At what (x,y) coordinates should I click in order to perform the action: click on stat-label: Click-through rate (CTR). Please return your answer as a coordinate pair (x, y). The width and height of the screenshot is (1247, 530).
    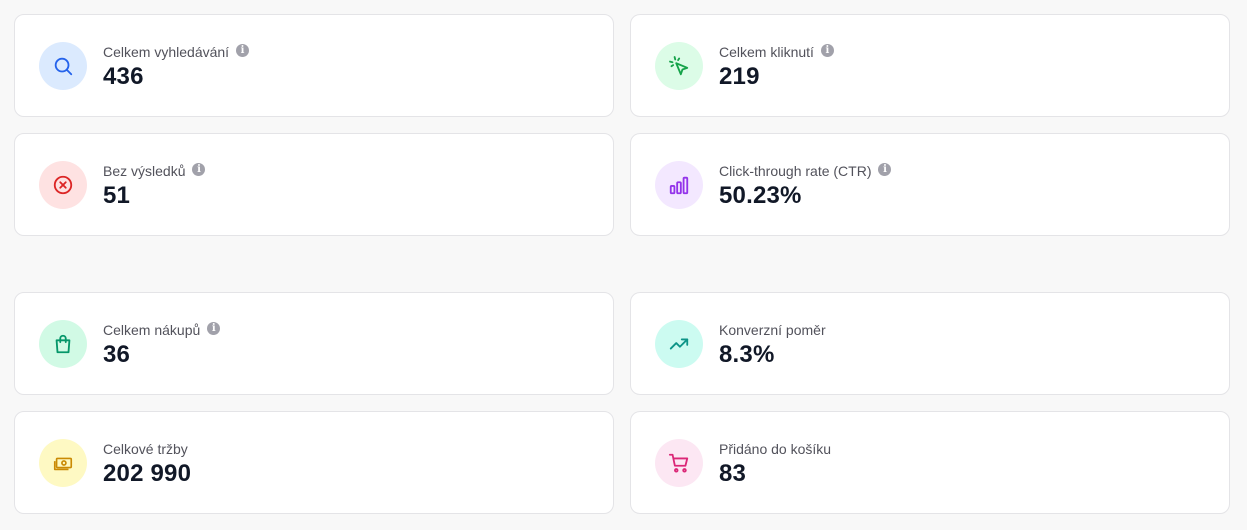
    Looking at the image, I should click on (795, 171).